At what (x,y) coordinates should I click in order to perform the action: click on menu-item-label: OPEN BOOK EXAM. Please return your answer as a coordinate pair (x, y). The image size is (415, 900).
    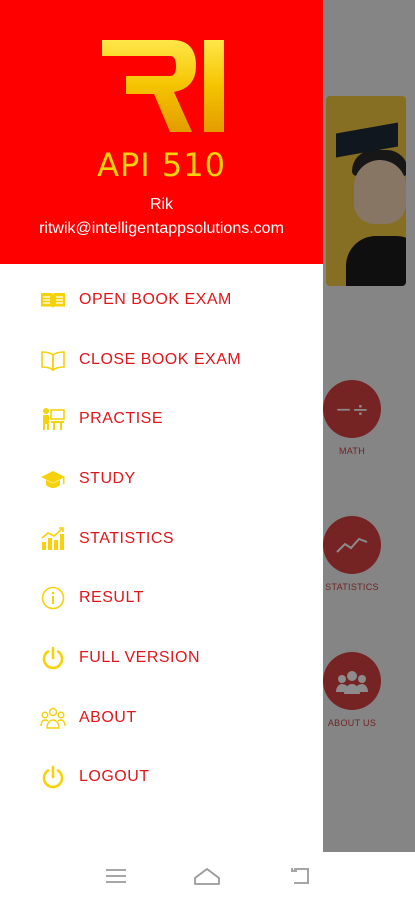
    Looking at the image, I should click on (155, 299).